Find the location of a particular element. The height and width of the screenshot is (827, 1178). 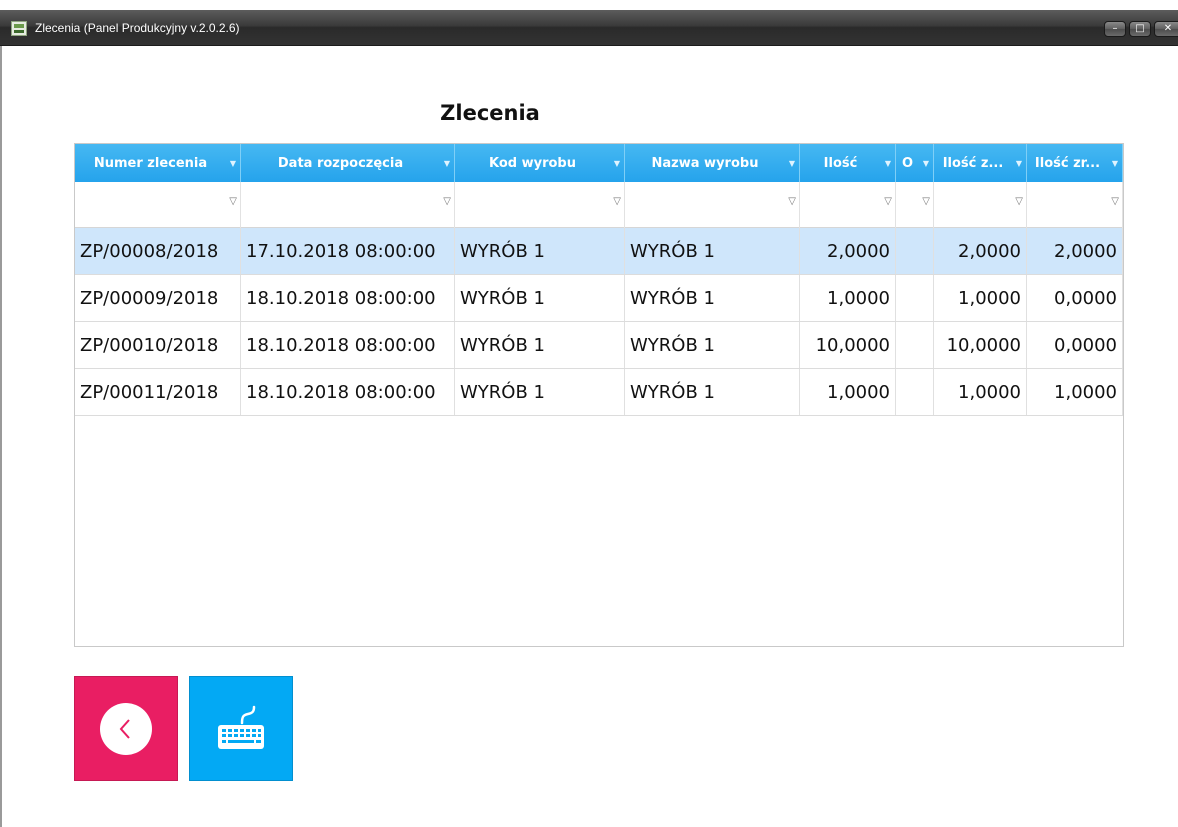

keyboard-button is located at coordinates (241, 728).